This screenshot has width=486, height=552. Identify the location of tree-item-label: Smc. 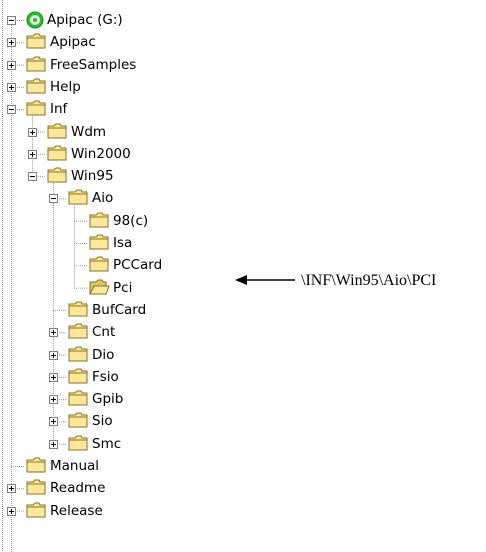
(106, 444).